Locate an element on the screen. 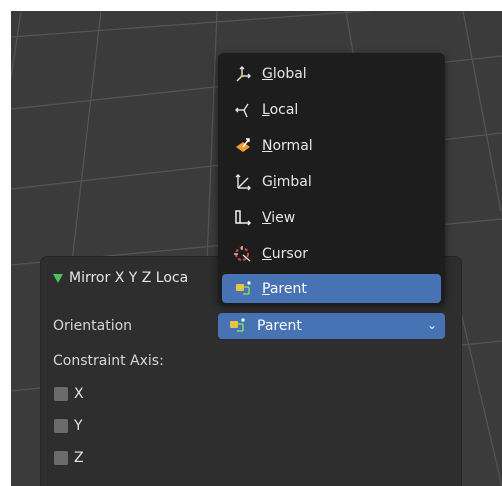  menu-item-cursor-label: Cursor is located at coordinates (285, 253).